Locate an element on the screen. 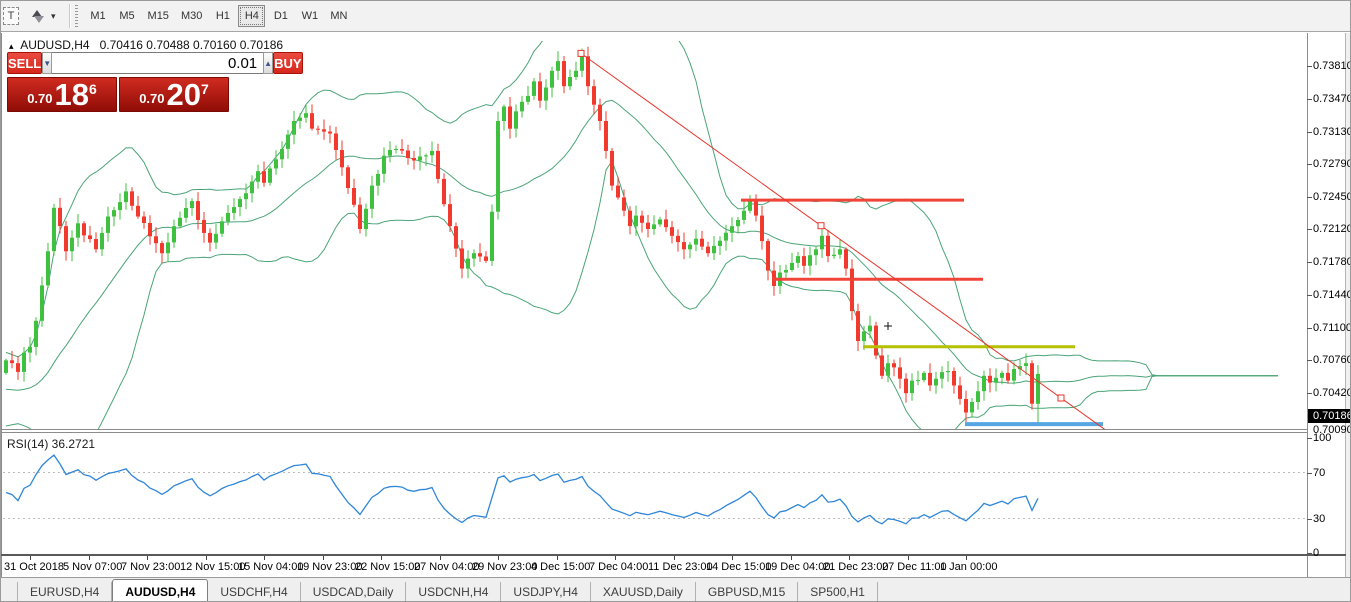  price-tick-label: 0.72120 is located at coordinates (1332, 229).